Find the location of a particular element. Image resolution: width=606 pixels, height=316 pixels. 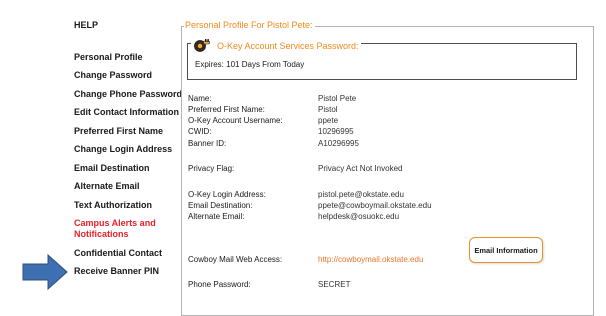

sidebar-item-label: Campus Alerts and is located at coordinates (115, 223).